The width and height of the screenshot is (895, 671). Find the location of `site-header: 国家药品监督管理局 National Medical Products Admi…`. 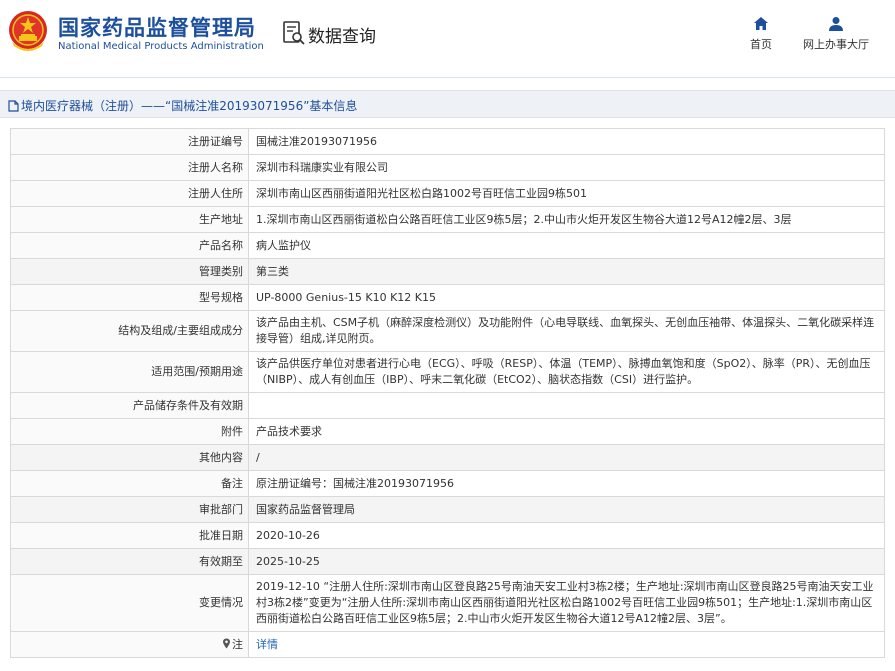

site-header: 国家药品监督管理局 National Medical Products Admi… is located at coordinates (447, 39).